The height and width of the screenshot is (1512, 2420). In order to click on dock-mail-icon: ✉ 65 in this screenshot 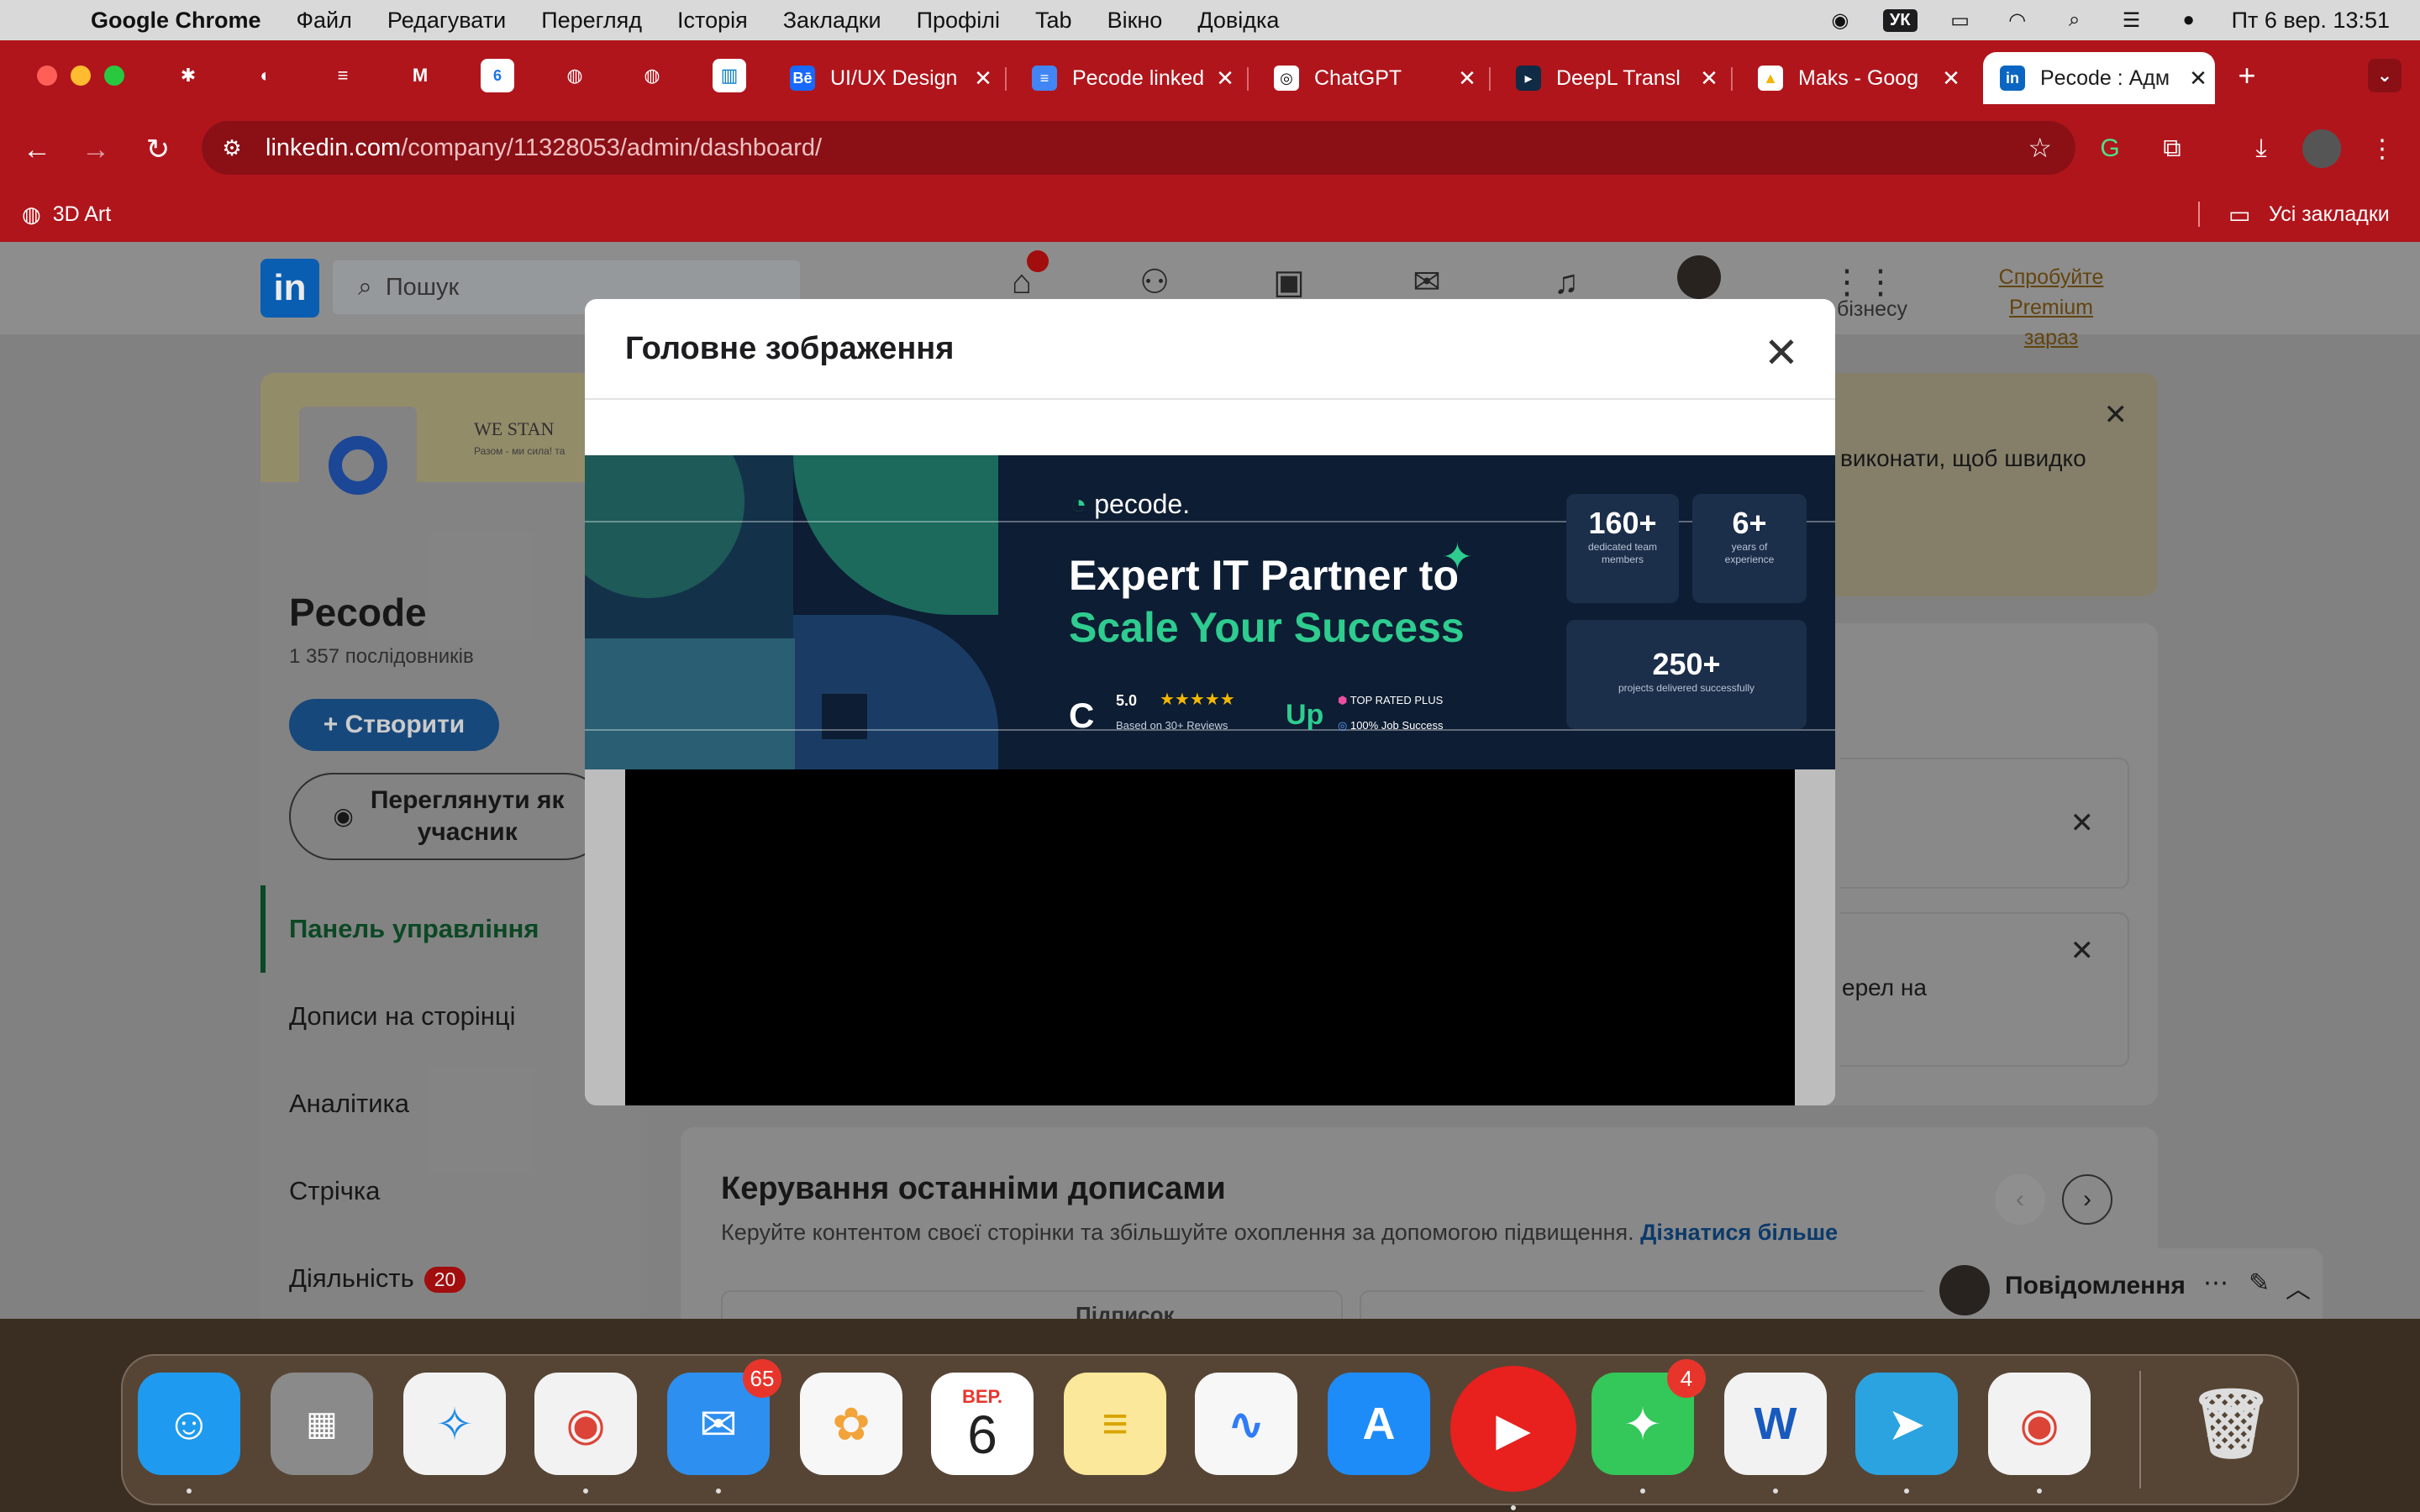, I will do `click(724, 1426)`.